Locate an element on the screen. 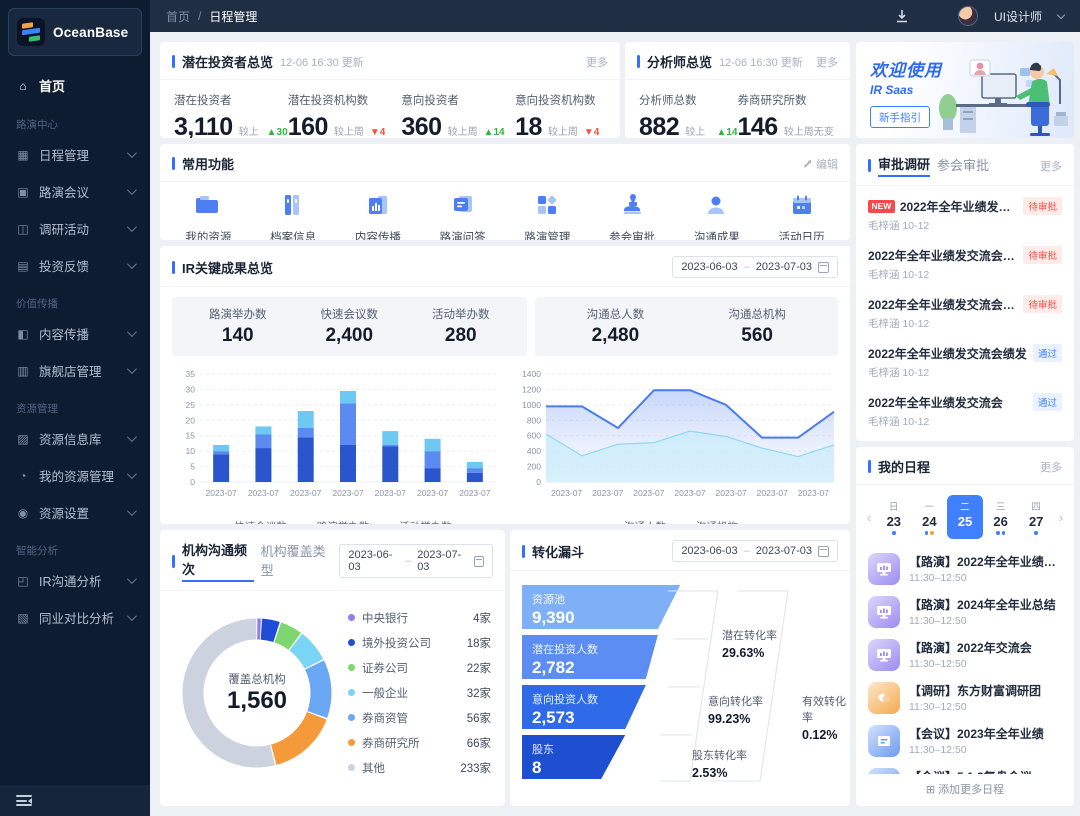 The height and width of the screenshot is (816, 1080). download-icon is located at coordinates (902, 16).